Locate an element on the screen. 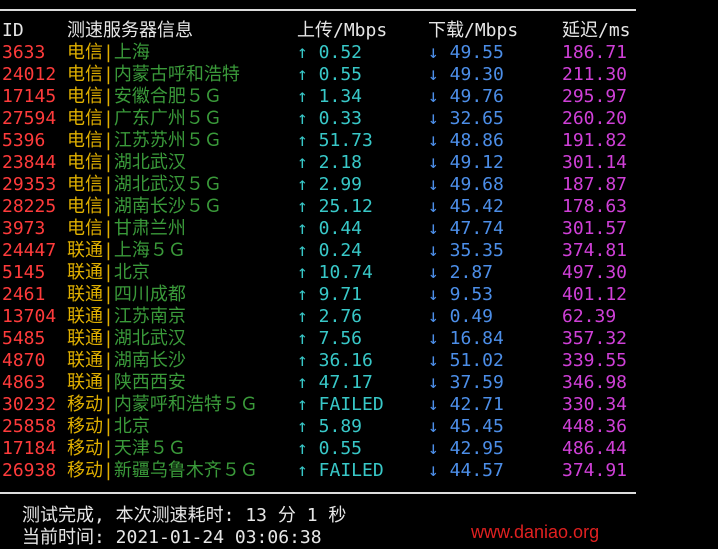 The width and height of the screenshot is (718, 549). latency-value: 448.36 is located at coordinates (595, 426).